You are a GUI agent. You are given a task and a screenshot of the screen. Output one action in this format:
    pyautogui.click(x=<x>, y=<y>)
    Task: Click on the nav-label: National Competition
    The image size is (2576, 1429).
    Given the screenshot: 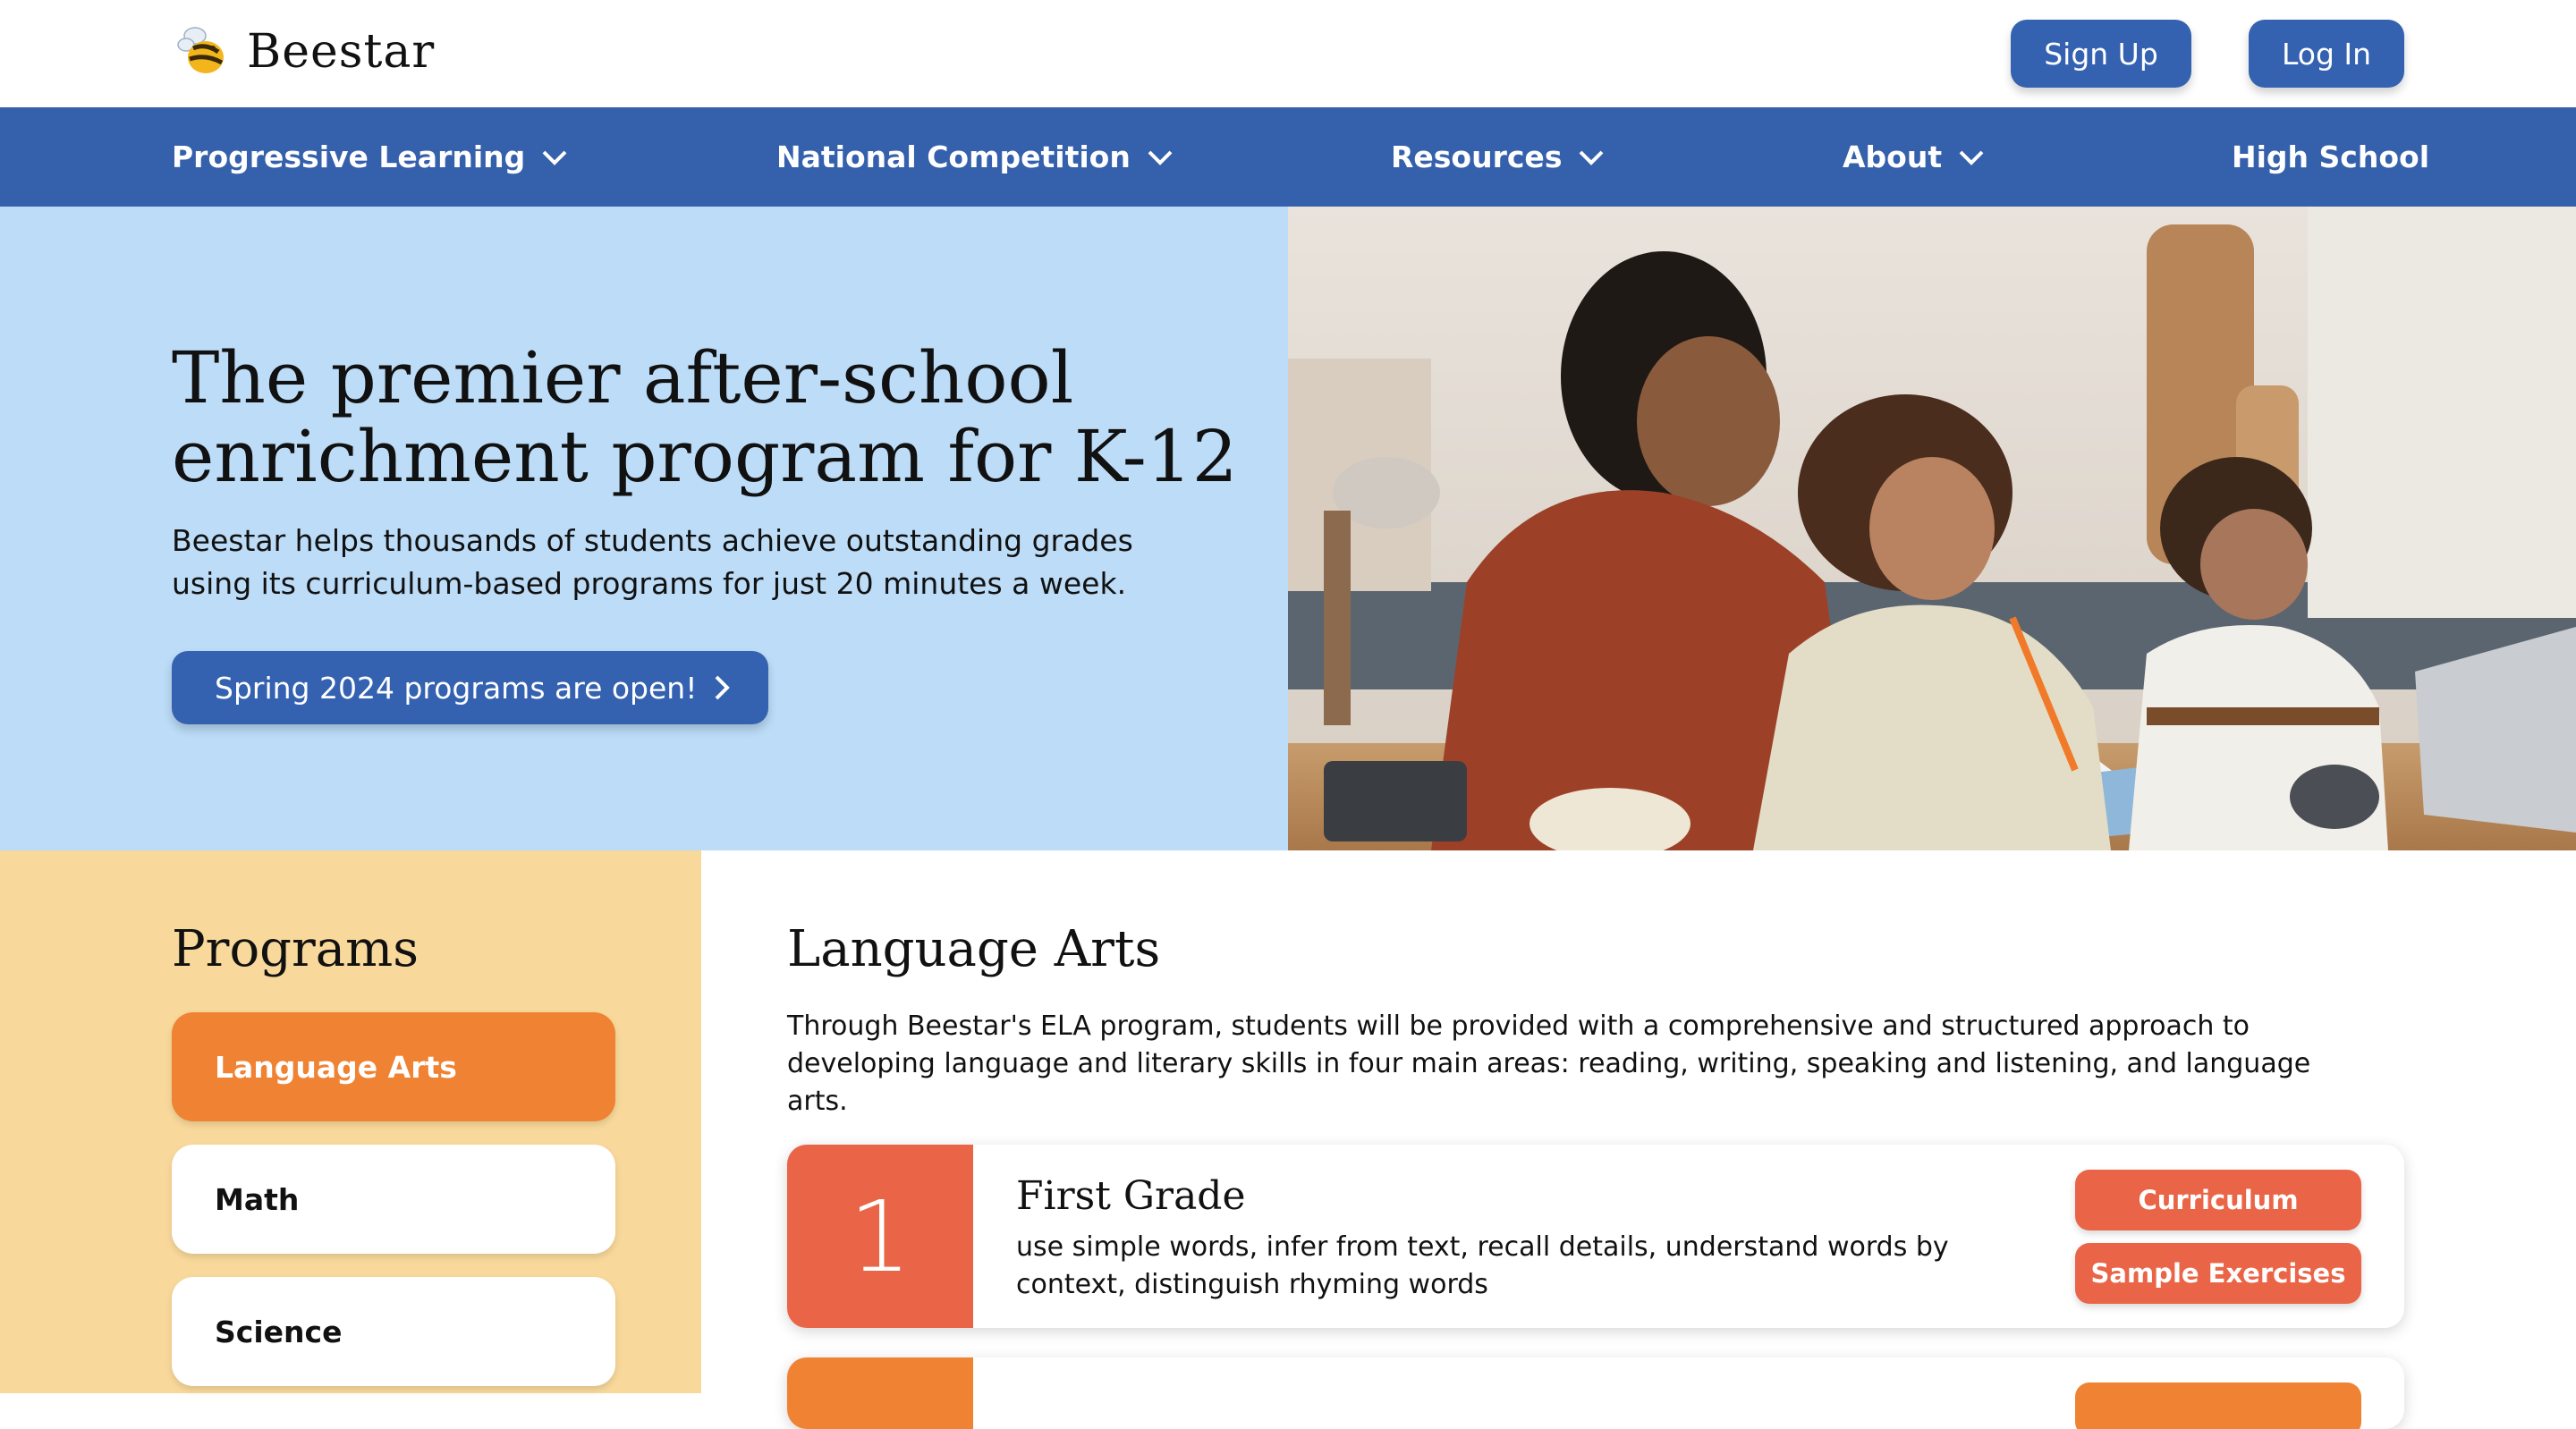 What is the action you would take?
    pyautogui.click(x=953, y=157)
    